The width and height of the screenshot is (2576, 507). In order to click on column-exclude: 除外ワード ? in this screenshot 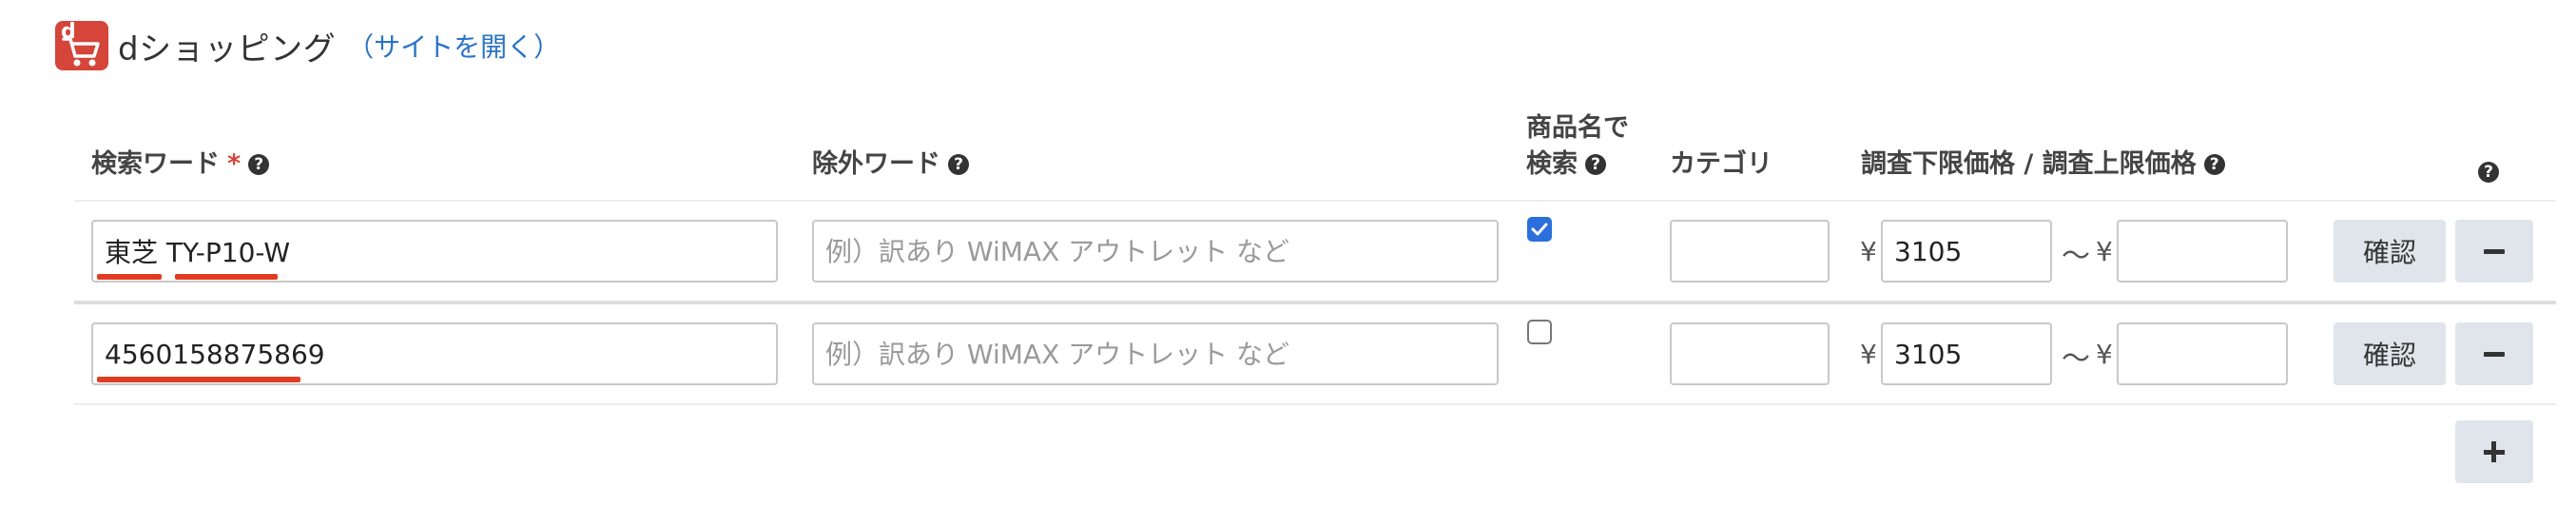, I will do `click(890, 164)`.